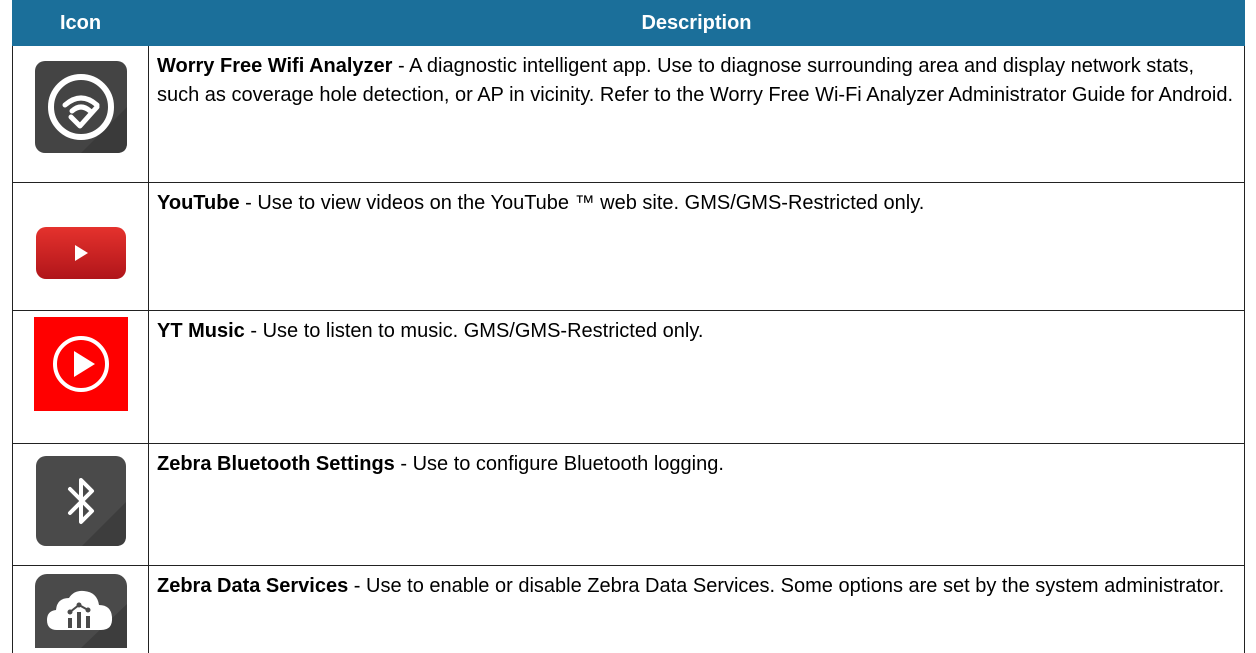  Describe the element at coordinates (201, 331) in the screenshot. I see `app-name: YT Music` at that location.